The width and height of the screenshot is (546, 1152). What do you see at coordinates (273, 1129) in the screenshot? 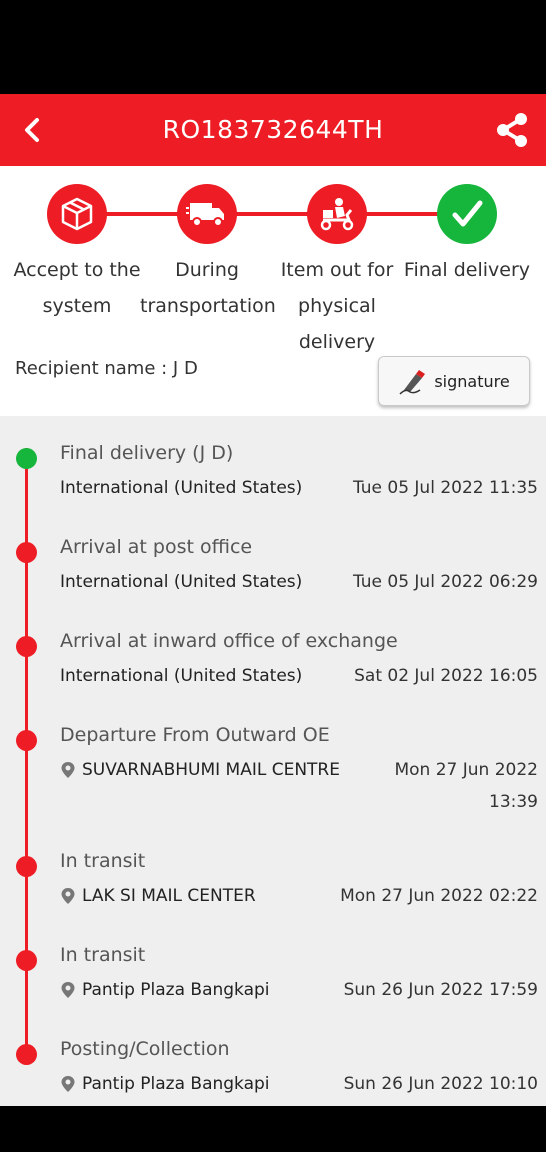
I see `navigation-bar` at bounding box center [273, 1129].